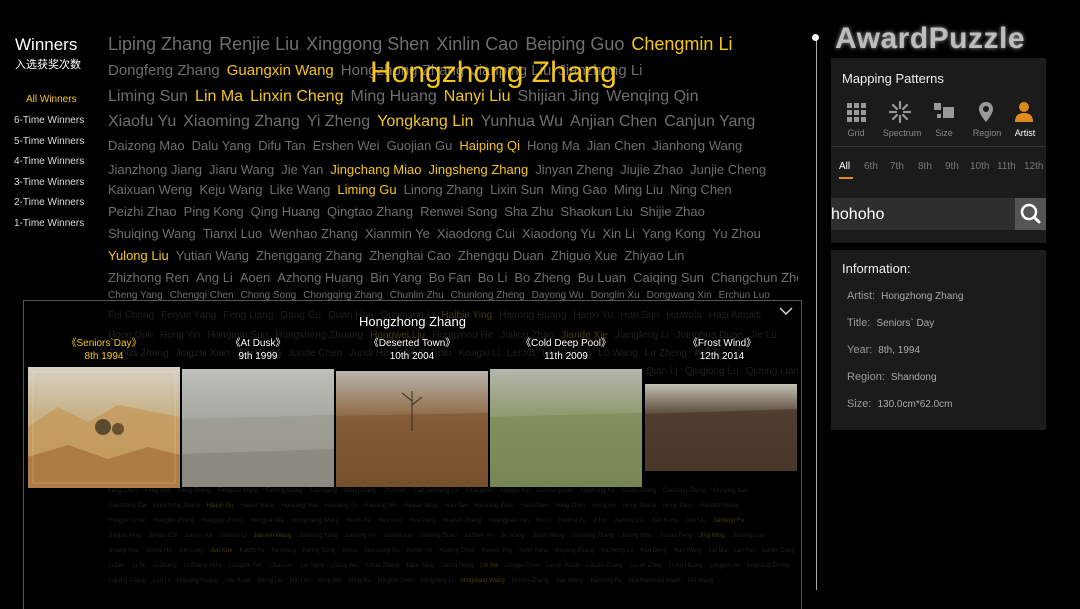  Describe the element at coordinates (493, 73) in the screenshot. I see `featured-artist-name: Hongzhong Zhang` at that location.